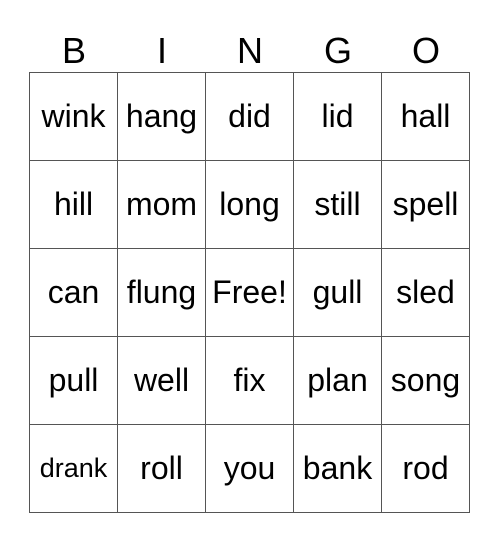  Describe the element at coordinates (337, 468) in the screenshot. I see `bingo-cell: bank` at that location.